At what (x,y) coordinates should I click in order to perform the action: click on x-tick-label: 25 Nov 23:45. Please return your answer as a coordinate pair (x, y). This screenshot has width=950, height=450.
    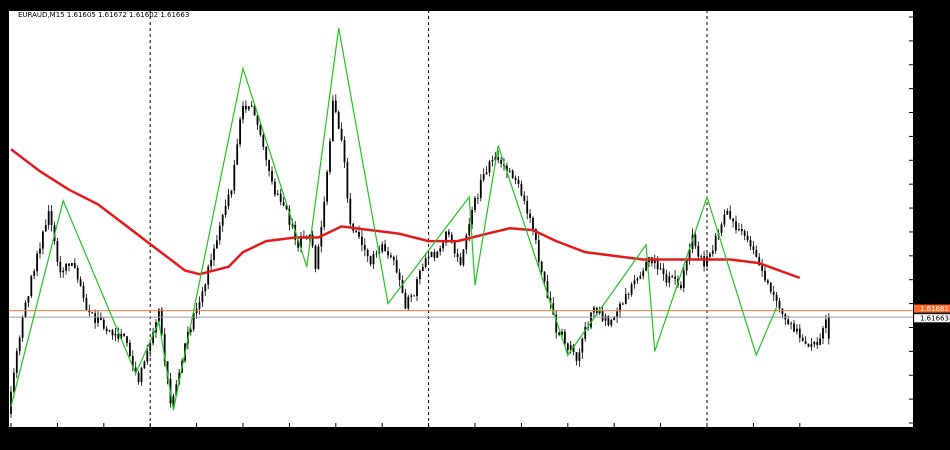
    Looking at the image, I should click on (450, 434).